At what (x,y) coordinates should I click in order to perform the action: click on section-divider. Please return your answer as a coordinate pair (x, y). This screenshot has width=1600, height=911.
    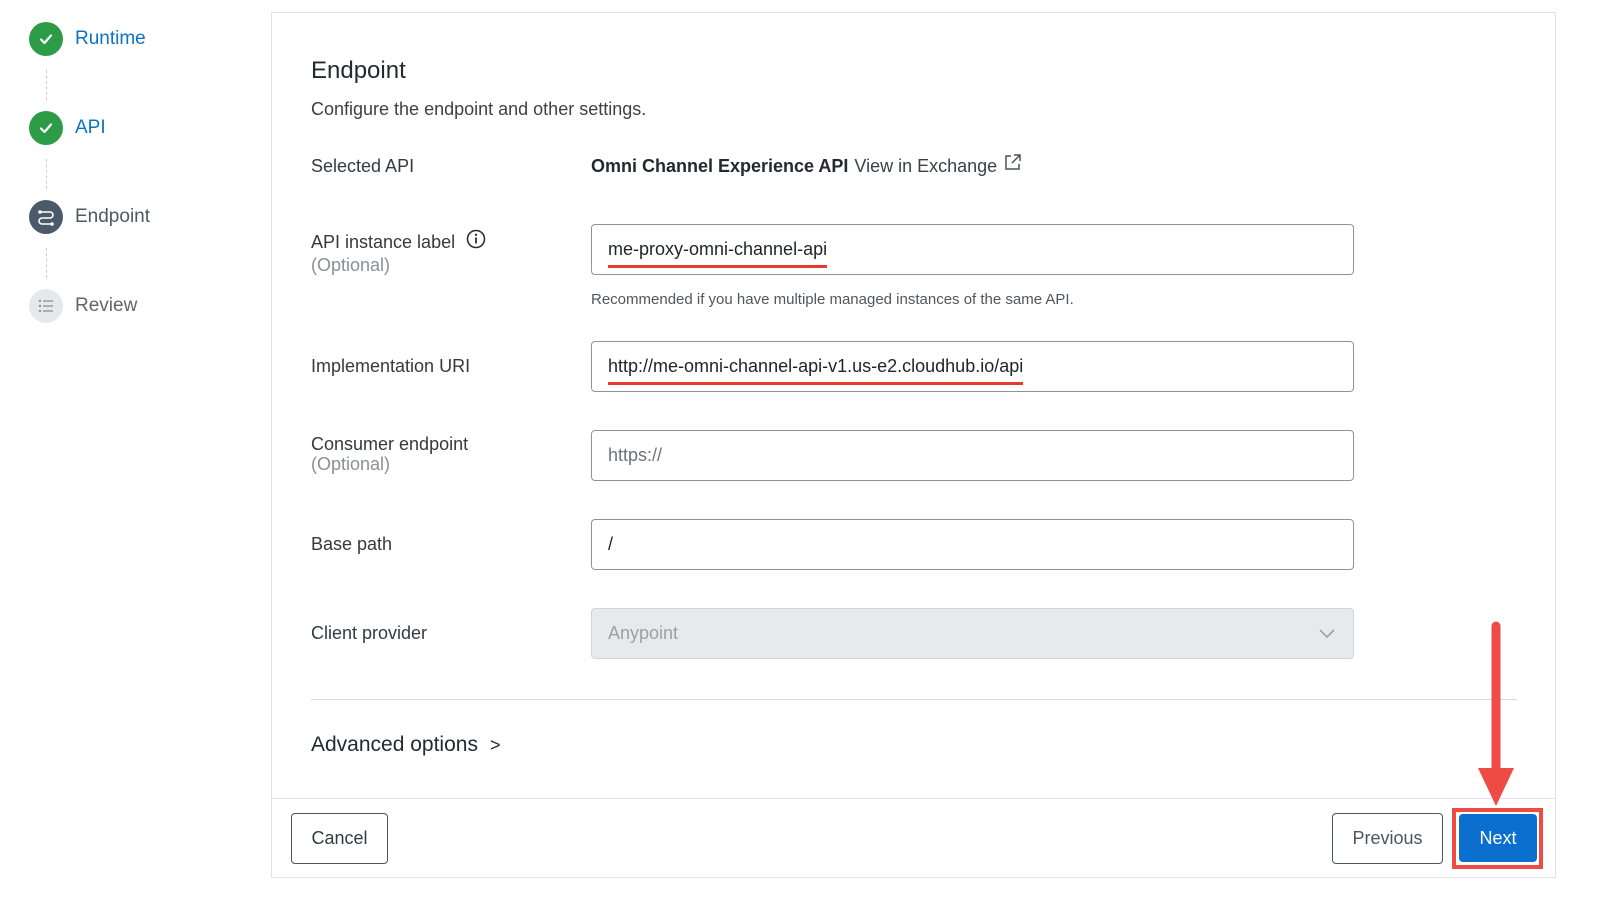
    Looking at the image, I should click on (914, 699).